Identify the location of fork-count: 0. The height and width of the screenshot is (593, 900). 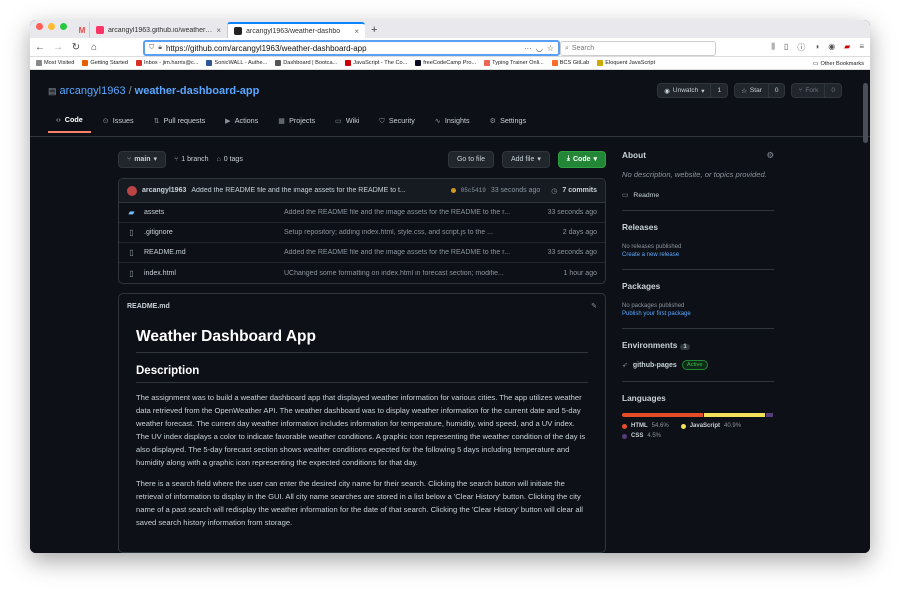
(832, 90).